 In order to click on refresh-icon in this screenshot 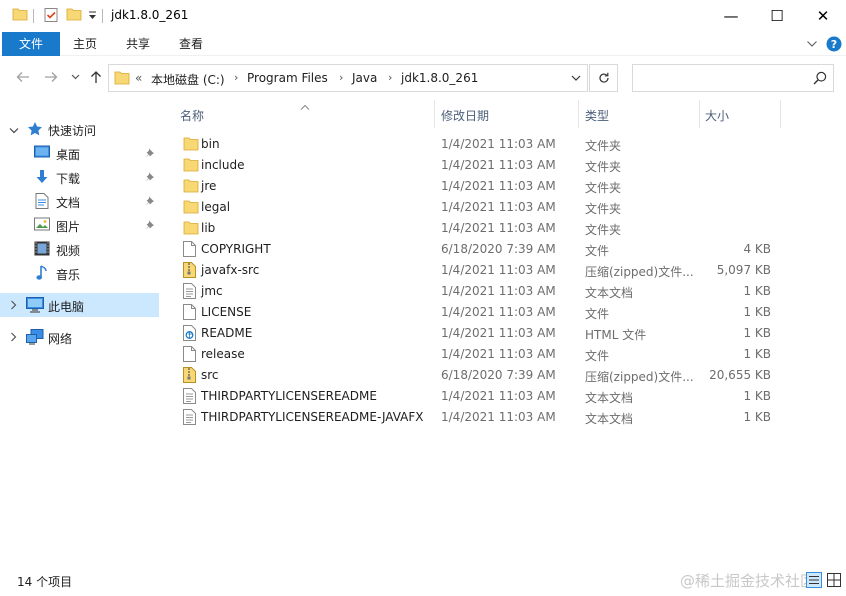, I will do `click(603, 77)`.